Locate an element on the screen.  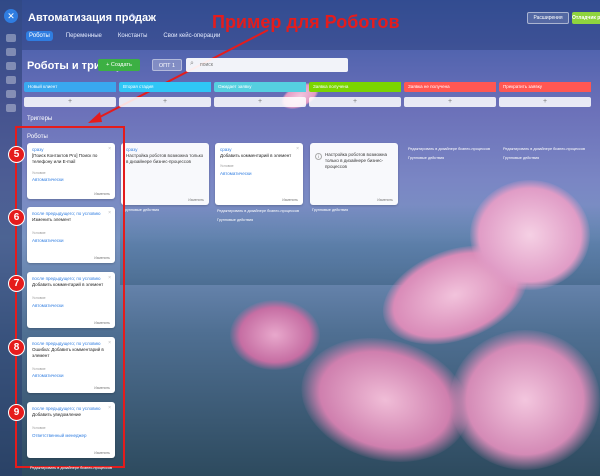
annotation-frame is located at coordinates (70, 297).